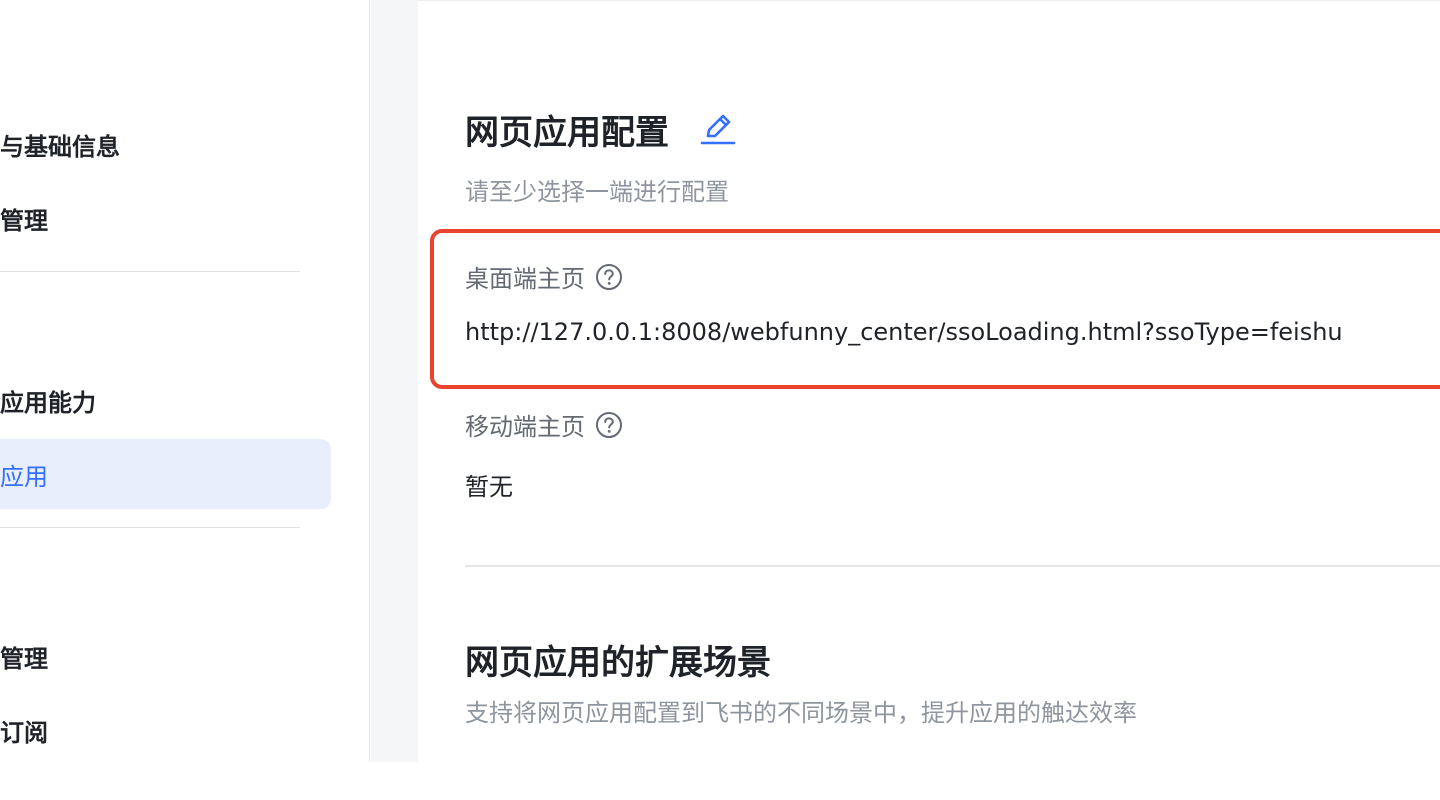 The image size is (1440, 800). Describe the element at coordinates (718, 128) in the screenshot. I see `edit-icon` at that location.